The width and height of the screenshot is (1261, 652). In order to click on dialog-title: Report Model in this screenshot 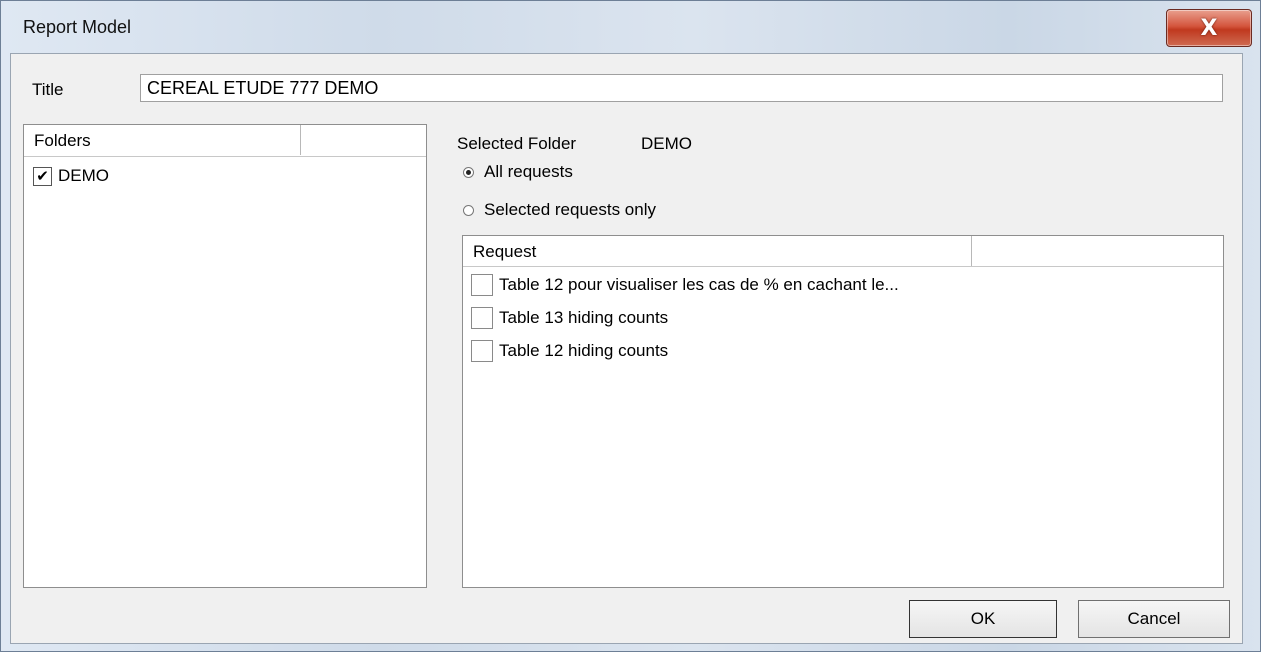, I will do `click(77, 27)`.